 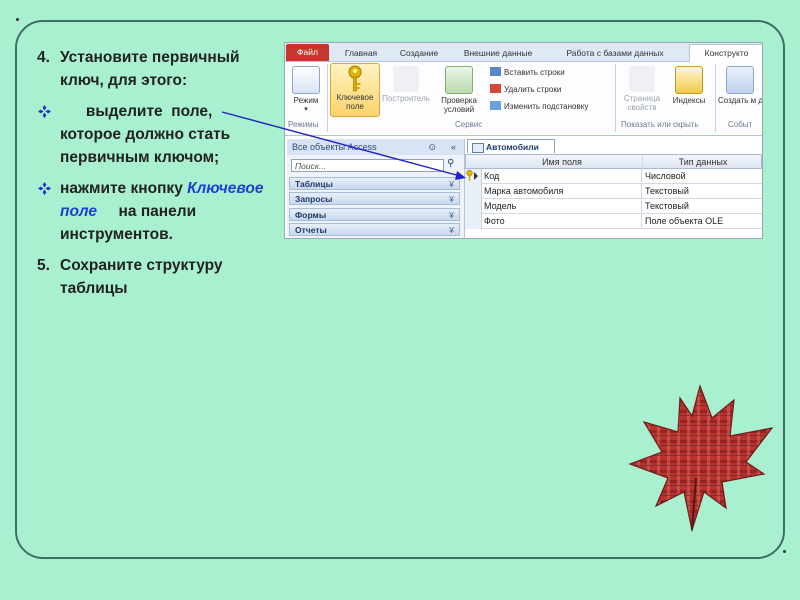 What do you see at coordinates (460, 175) in the screenshot?
I see `arrow-head-icon` at bounding box center [460, 175].